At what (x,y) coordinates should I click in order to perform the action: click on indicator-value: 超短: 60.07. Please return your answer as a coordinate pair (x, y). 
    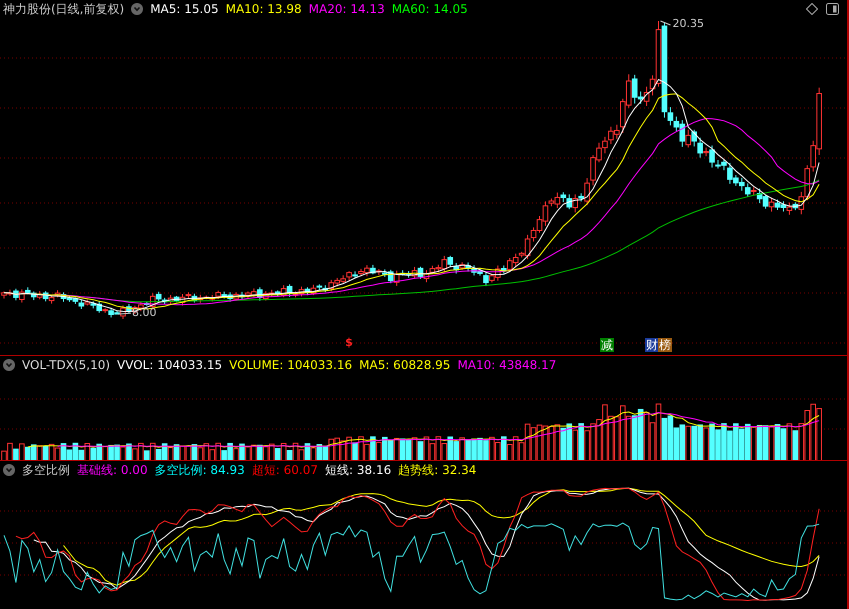
    Looking at the image, I should click on (285, 470).